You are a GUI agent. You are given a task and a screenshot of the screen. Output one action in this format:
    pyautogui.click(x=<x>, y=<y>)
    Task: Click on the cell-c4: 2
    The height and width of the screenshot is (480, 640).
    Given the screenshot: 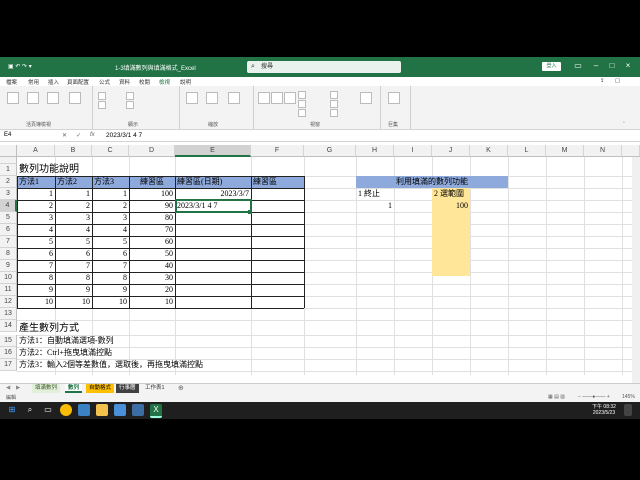 What is the action you would take?
    pyautogui.click(x=110, y=206)
    